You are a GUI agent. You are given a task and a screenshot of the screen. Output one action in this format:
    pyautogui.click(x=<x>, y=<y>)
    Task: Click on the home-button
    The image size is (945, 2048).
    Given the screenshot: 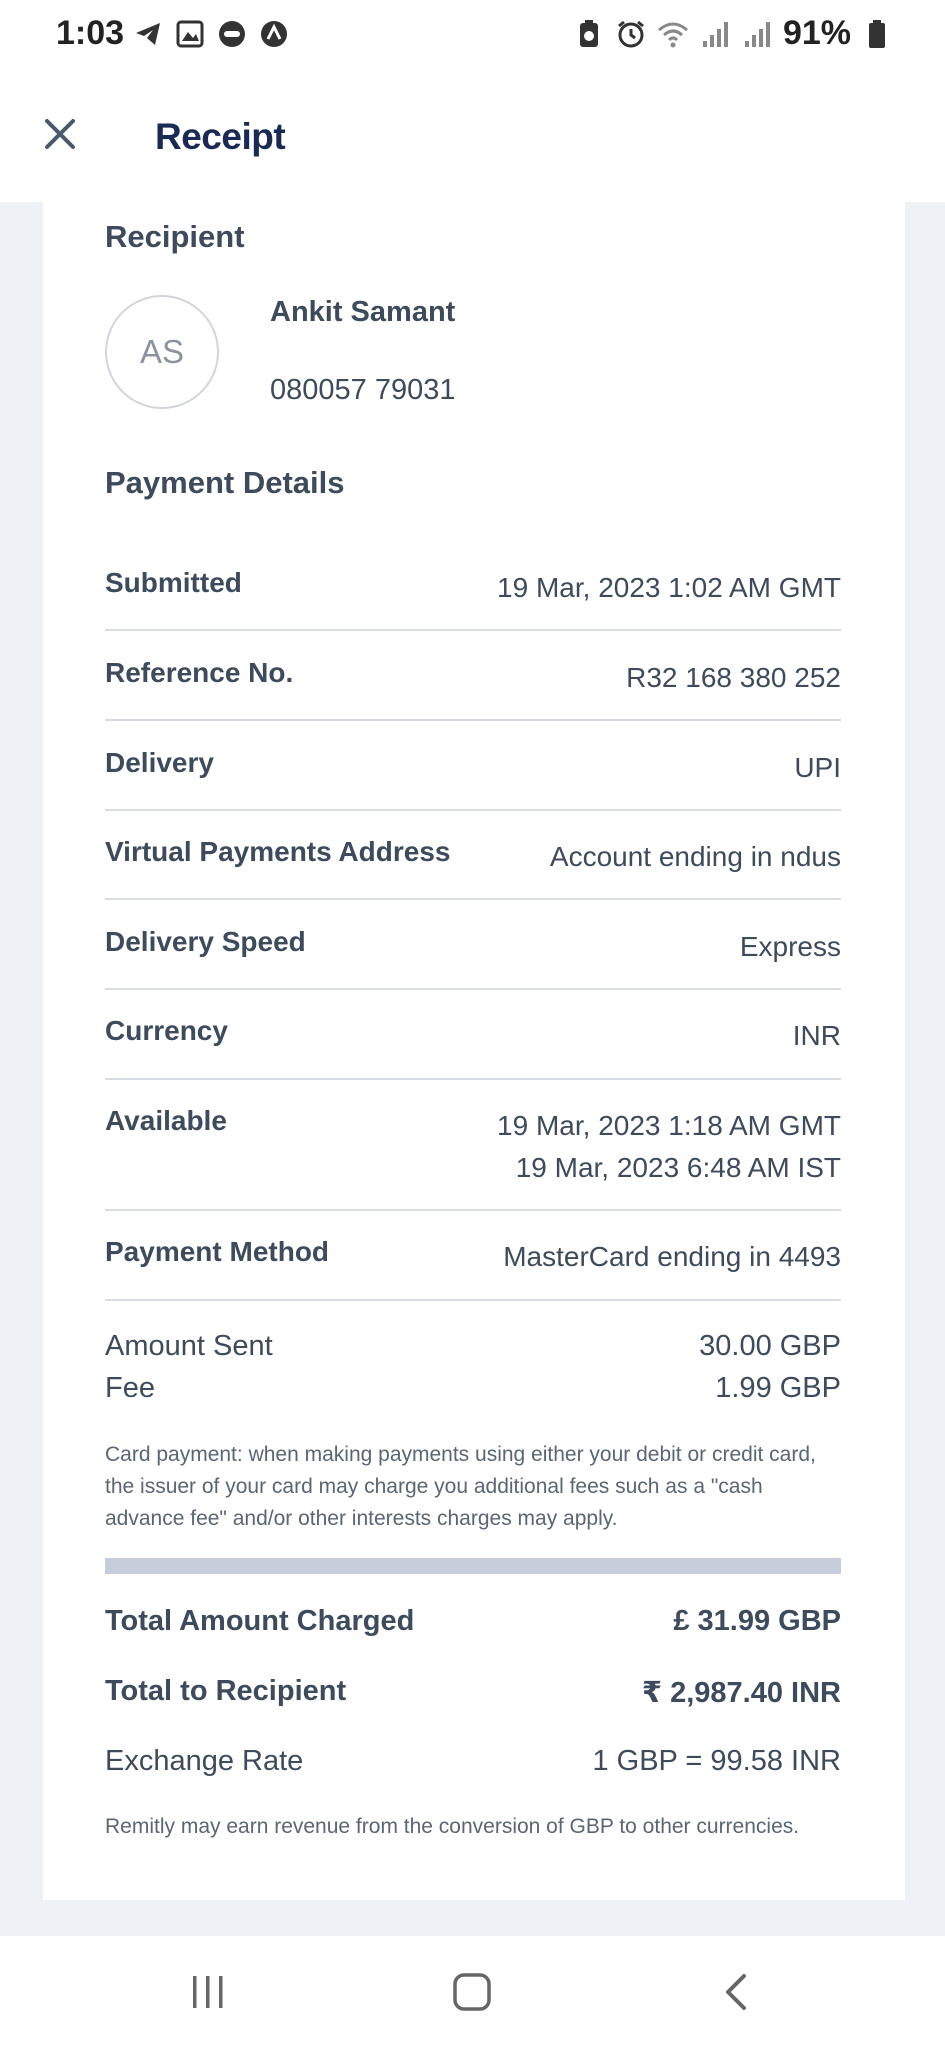 What is the action you would take?
    pyautogui.click(x=472, y=1992)
    